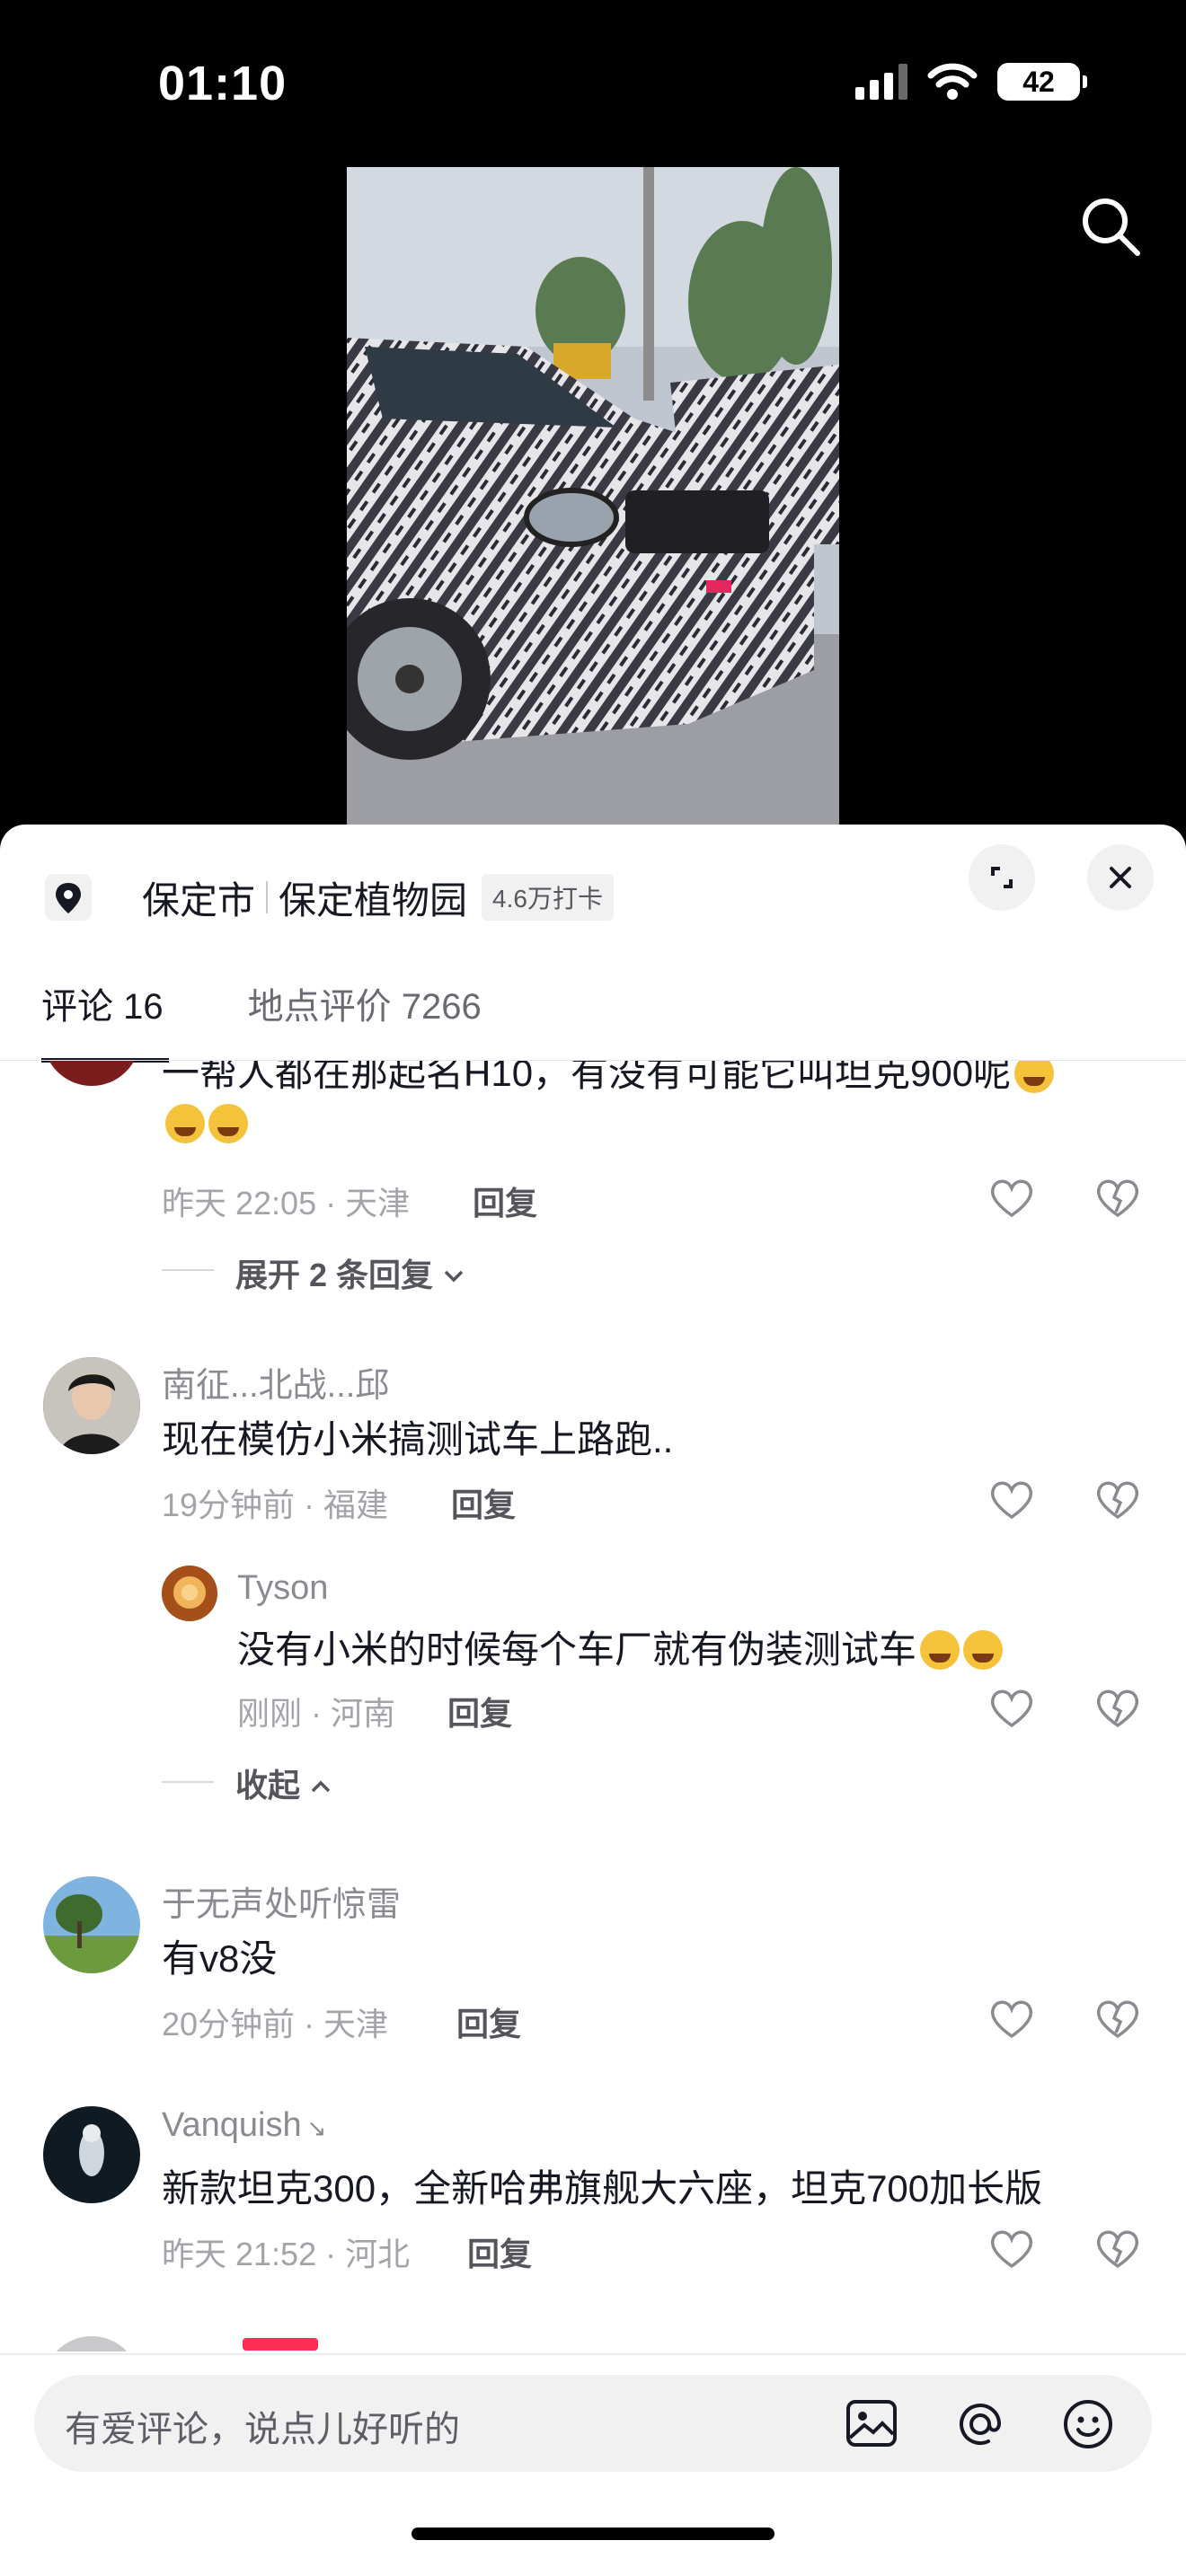  What do you see at coordinates (267, 897) in the screenshot?
I see `location-divider` at bounding box center [267, 897].